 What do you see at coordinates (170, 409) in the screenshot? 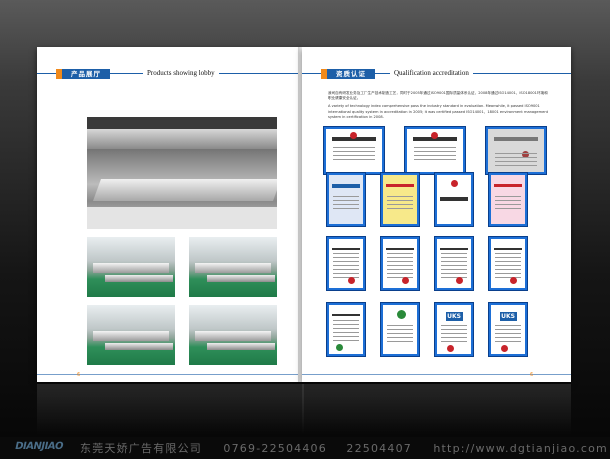
I see `left-page-reflection` at bounding box center [170, 409].